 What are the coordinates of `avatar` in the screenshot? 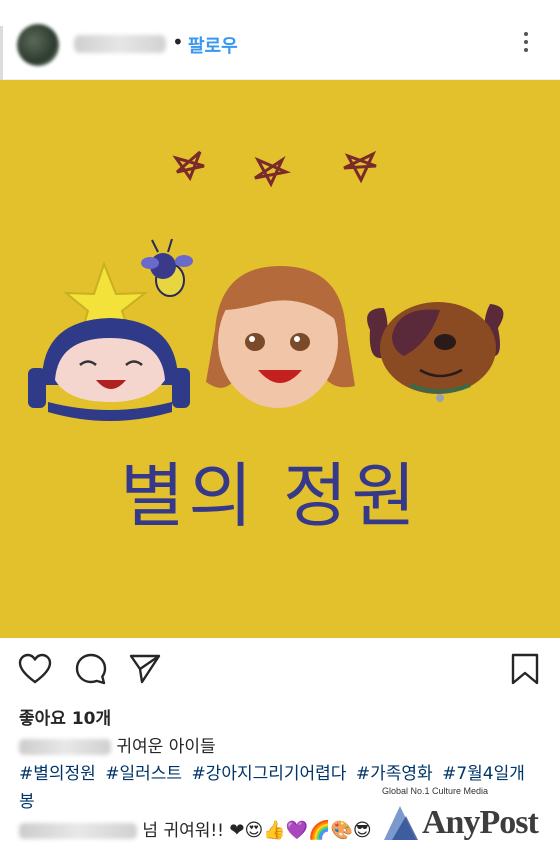 It's located at (38, 45).